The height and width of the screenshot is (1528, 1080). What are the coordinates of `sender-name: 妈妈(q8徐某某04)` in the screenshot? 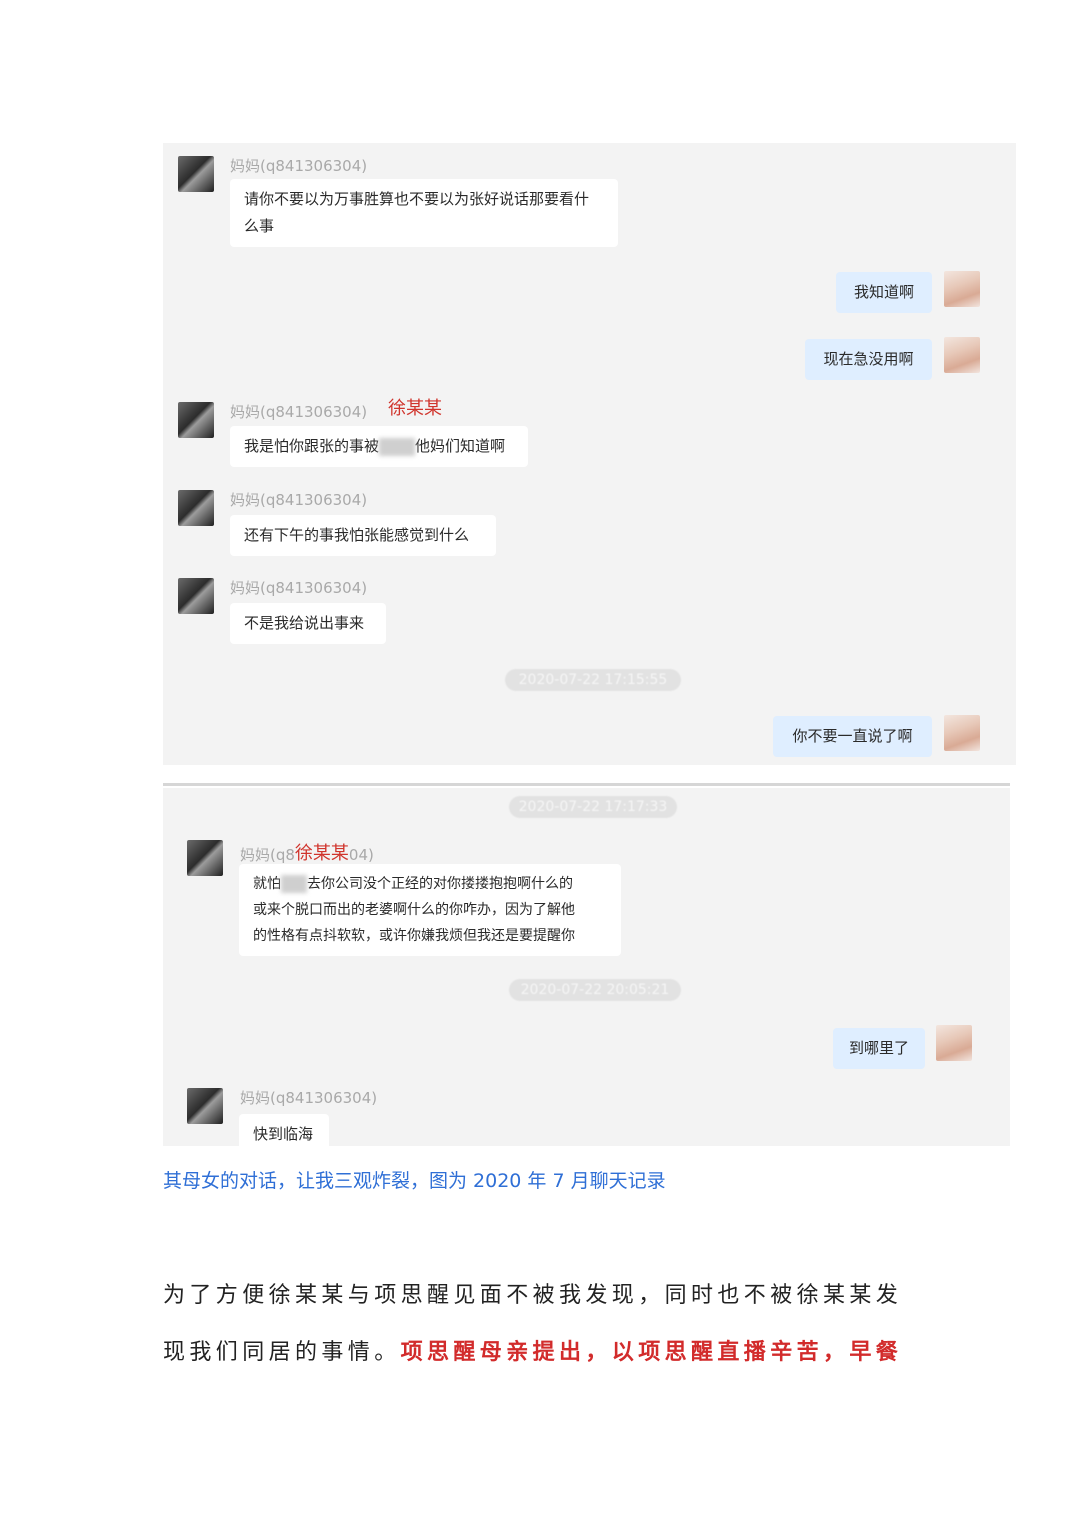 It's located at (307, 853).